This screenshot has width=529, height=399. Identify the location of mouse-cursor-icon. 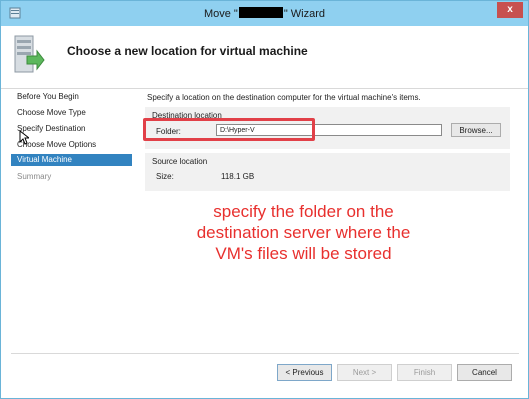
(24, 137).